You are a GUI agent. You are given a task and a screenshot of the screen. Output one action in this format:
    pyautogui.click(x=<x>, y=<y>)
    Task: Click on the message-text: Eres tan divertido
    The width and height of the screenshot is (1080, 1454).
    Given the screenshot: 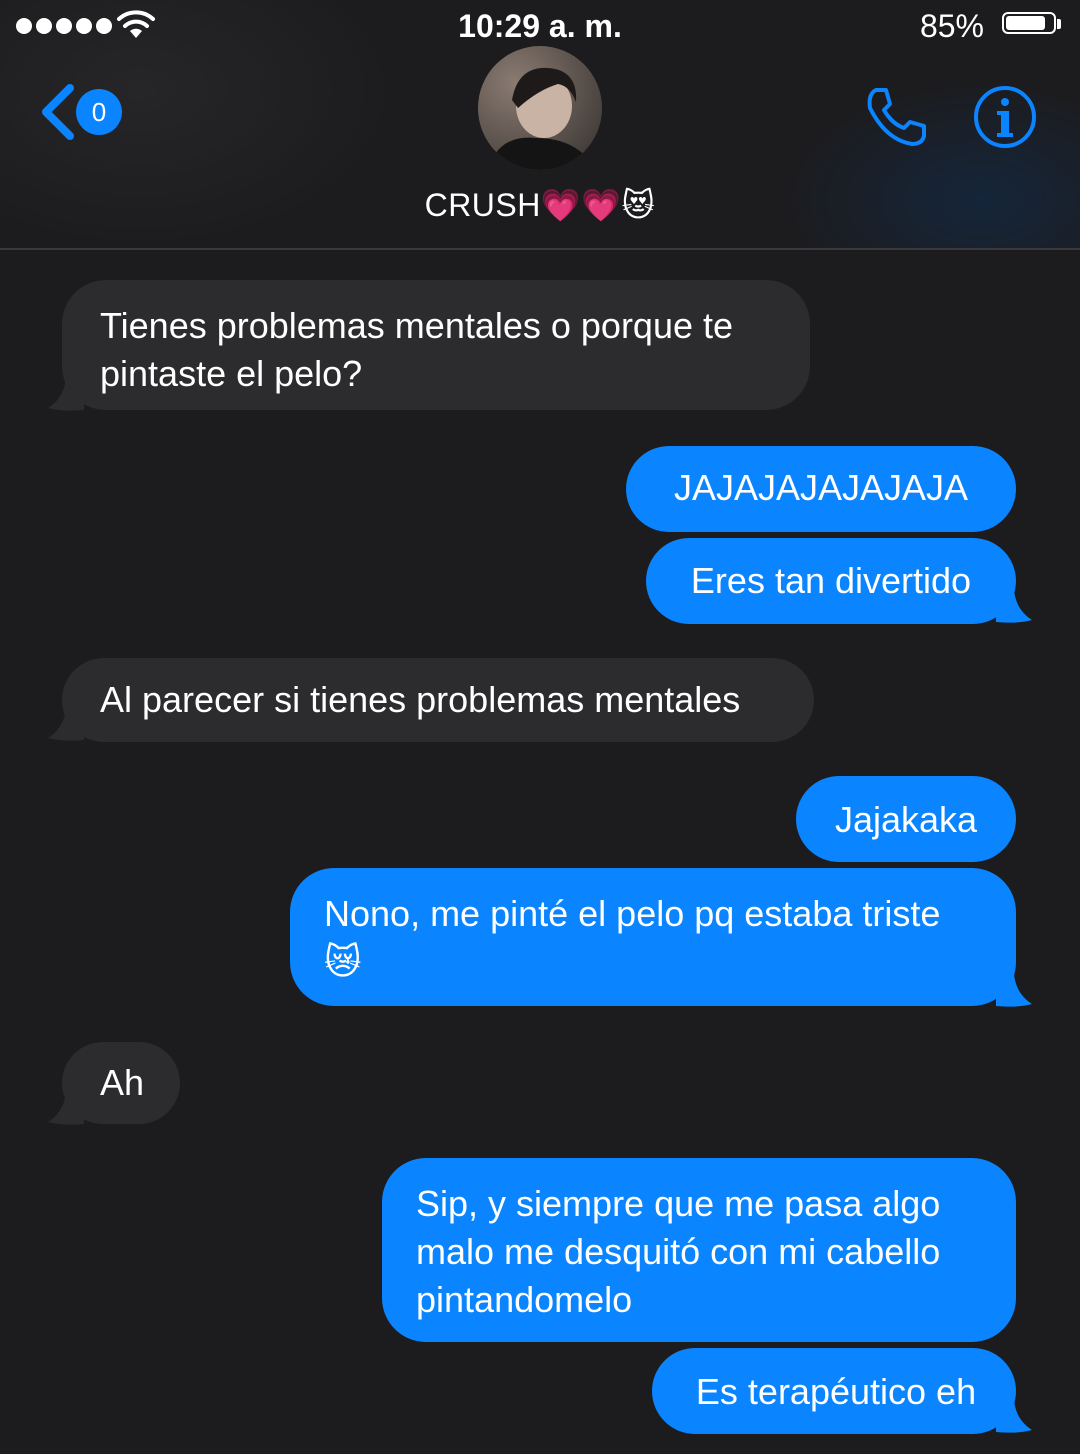 What is the action you would take?
    pyautogui.click(x=831, y=580)
    